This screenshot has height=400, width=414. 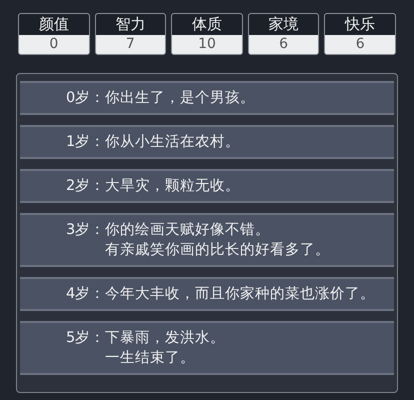 What do you see at coordinates (172, 142) in the screenshot?
I see `event-text: 你从小生活在农村。` at bounding box center [172, 142].